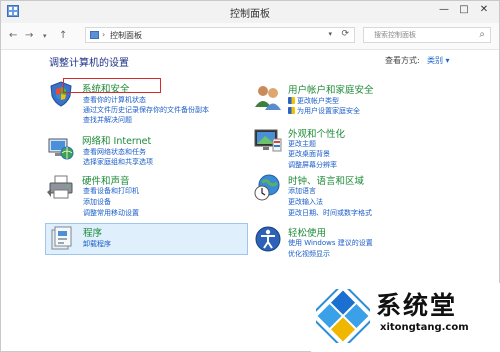  What do you see at coordinates (330, 243) in the screenshot?
I see `link-recommended-settings: 使用 Windows 建议的设置` at bounding box center [330, 243].